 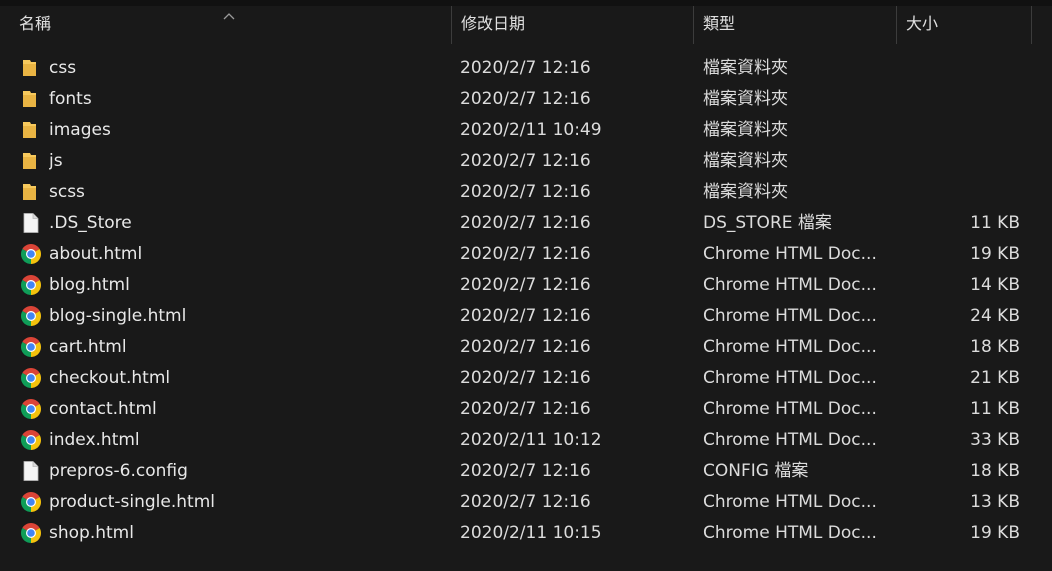 I want to click on file-name: contact.html, so click(x=103, y=409).